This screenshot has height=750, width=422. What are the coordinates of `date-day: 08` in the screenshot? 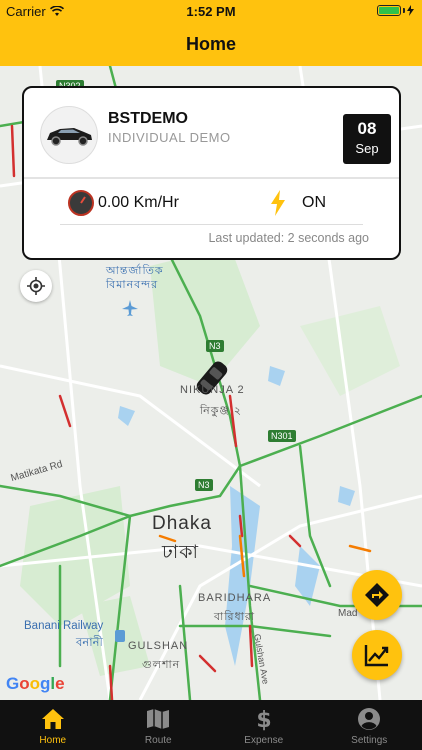 It's located at (367, 128).